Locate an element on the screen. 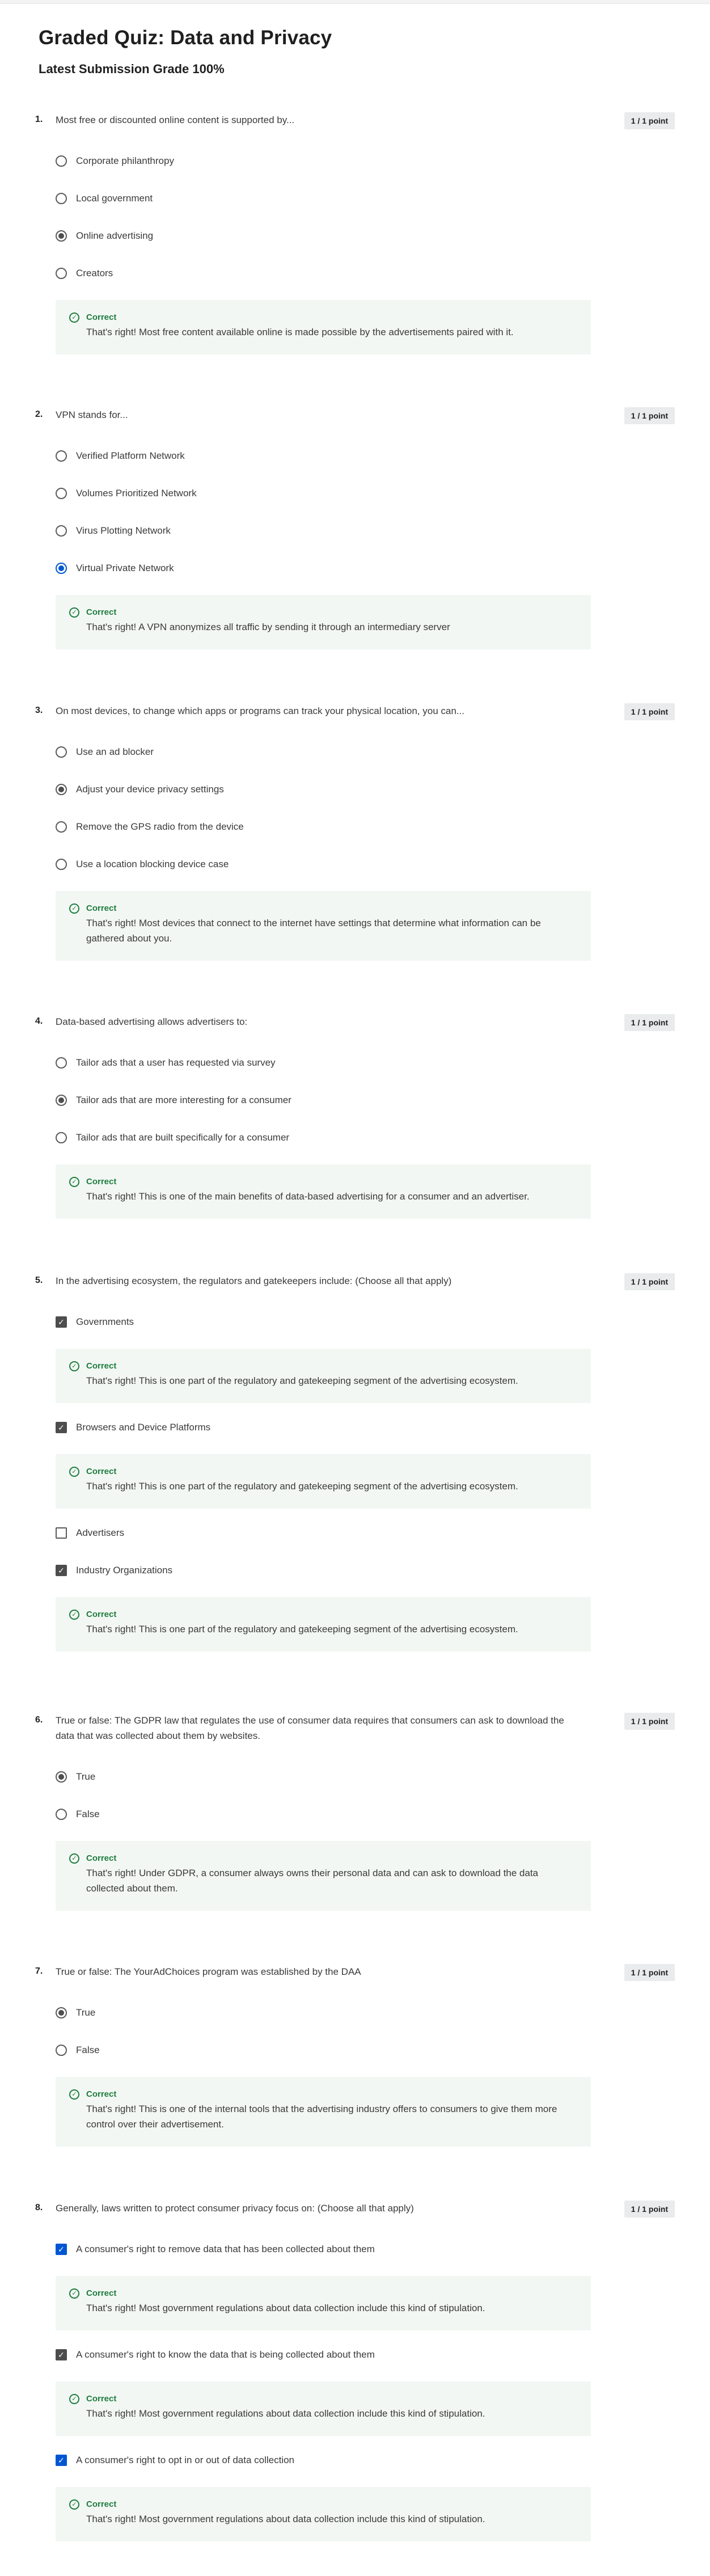 The image size is (710, 2576). question-number: 3. is located at coordinates (39, 710).